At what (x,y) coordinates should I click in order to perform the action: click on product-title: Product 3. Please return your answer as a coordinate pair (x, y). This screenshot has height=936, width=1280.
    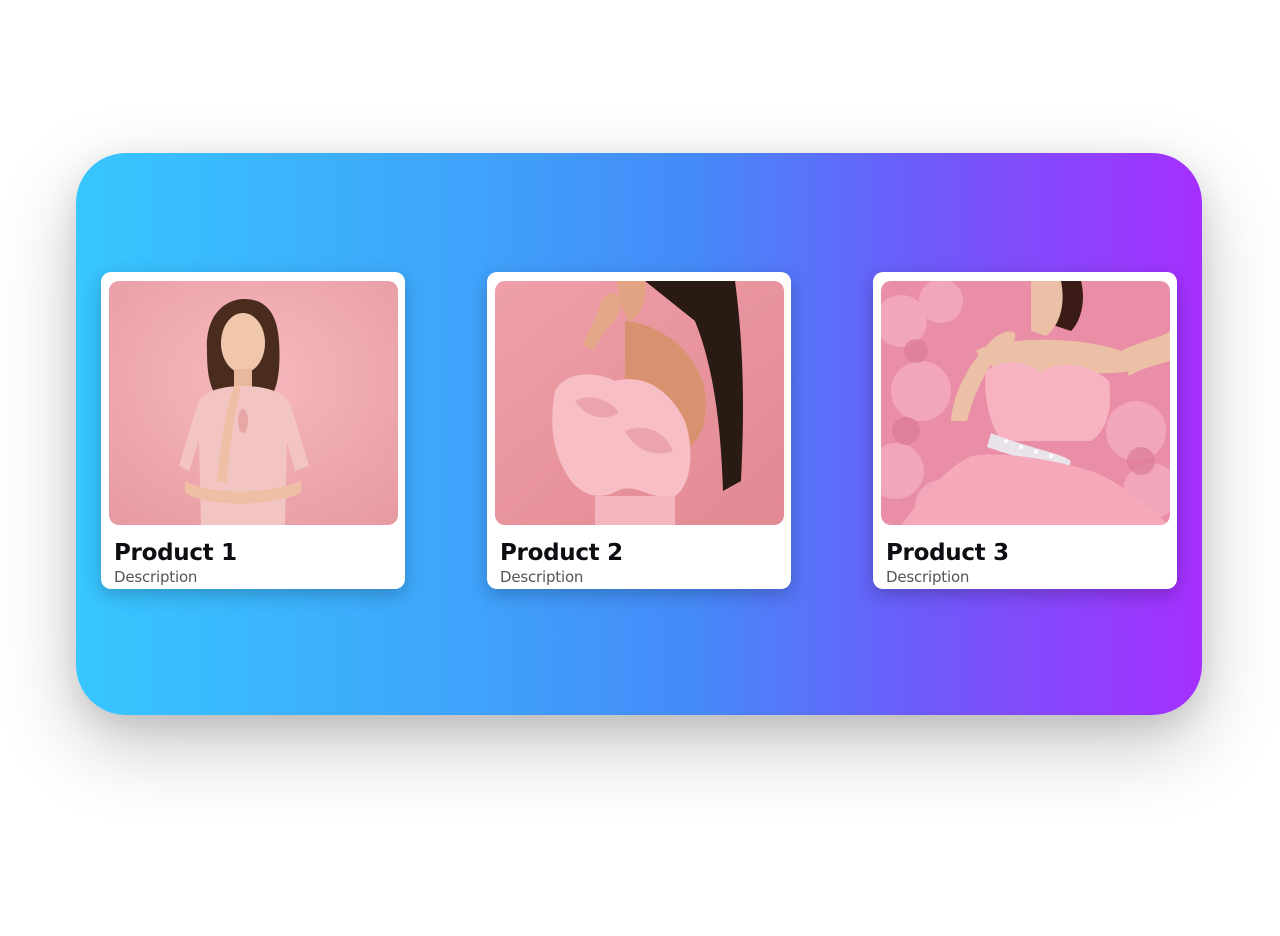
    Looking at the image, I should click on (947, 553).